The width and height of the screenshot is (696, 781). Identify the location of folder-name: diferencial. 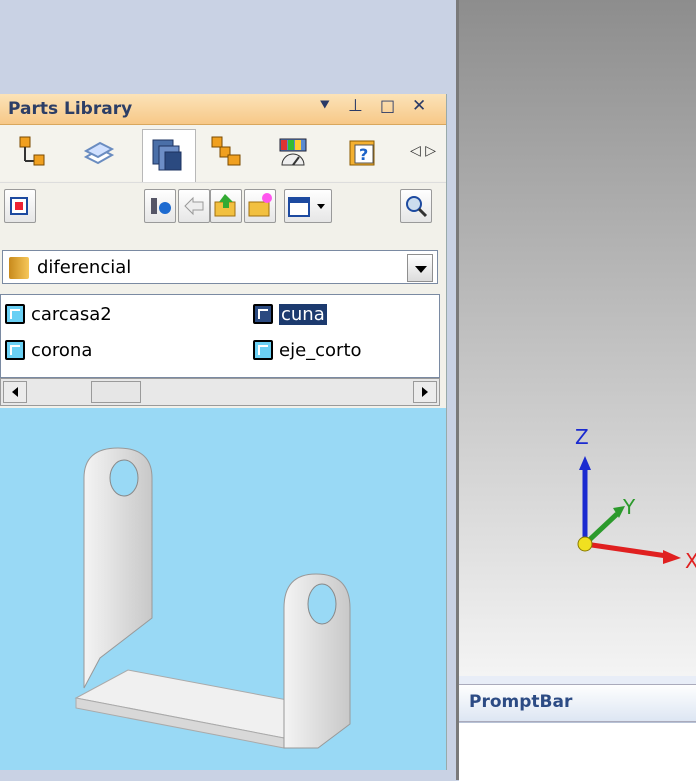
(84, 267).